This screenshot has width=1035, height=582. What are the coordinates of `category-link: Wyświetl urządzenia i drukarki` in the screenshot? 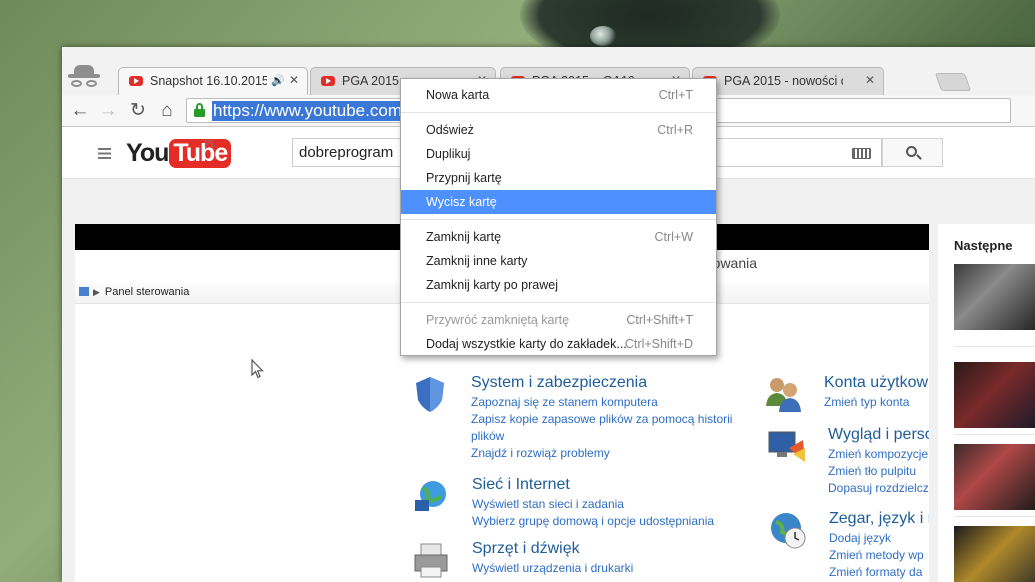 It's located at (607, 568).